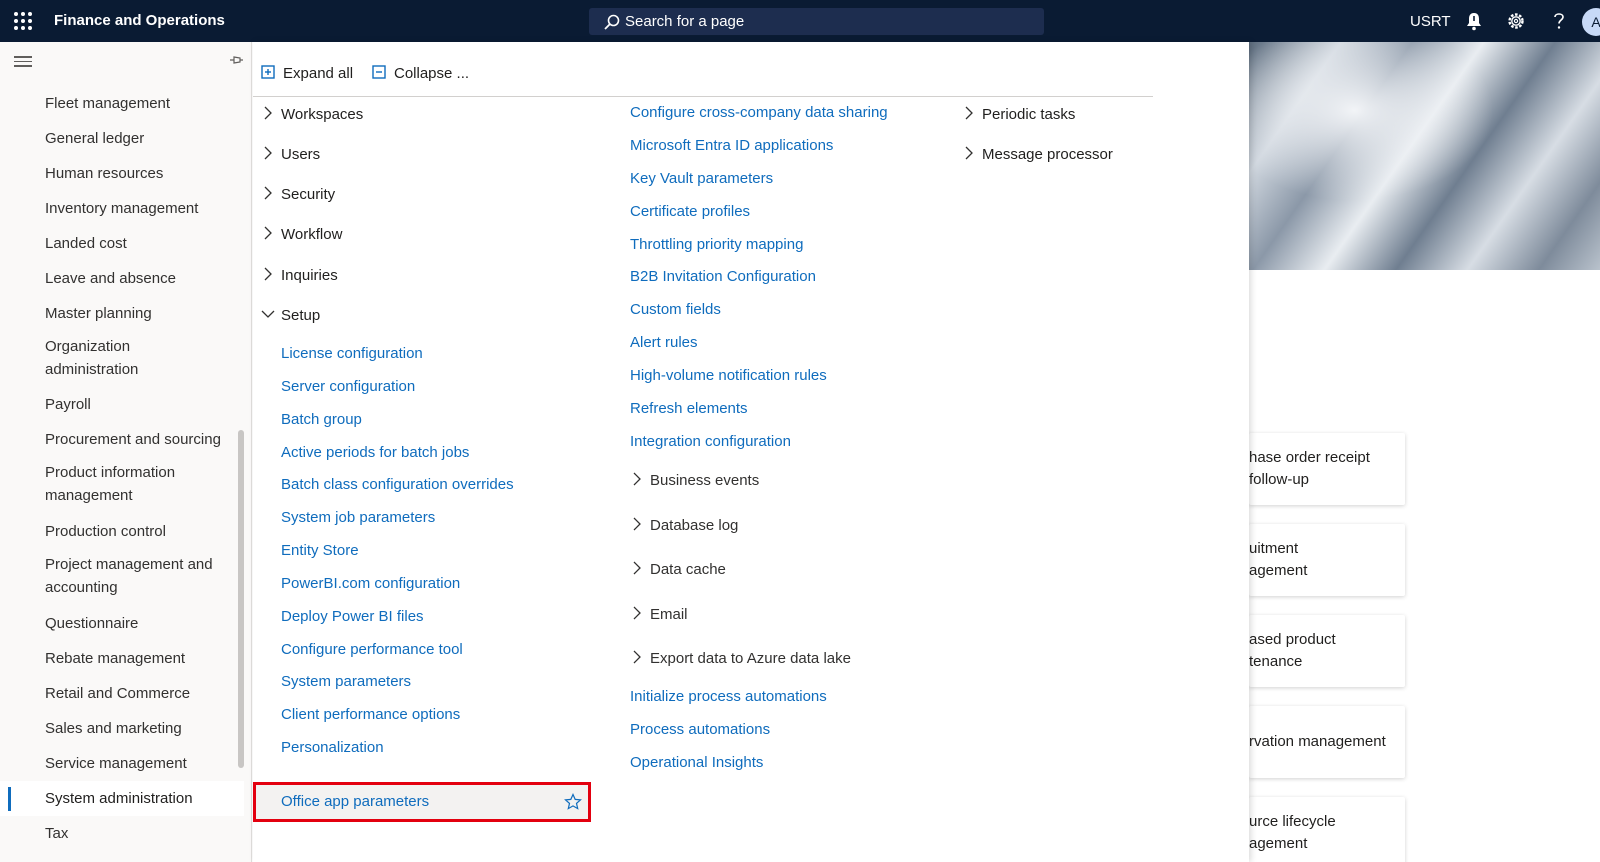 The image size is (1600, 862). What do you see at coordinates (705, 480) in the screenshot?
I see `subgroup-label: Business events` at bounding box center [705, 480].